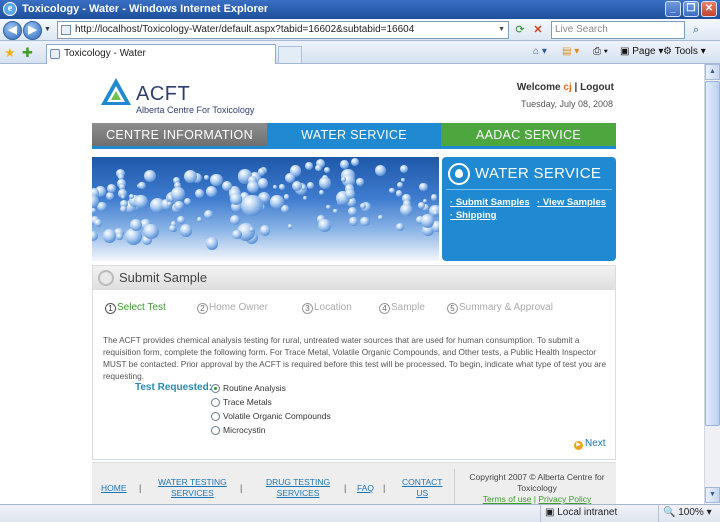  Describe the element at coordinates (27, 53) in the screenshot. I see `add-favorites-icon: ✚` at that location.